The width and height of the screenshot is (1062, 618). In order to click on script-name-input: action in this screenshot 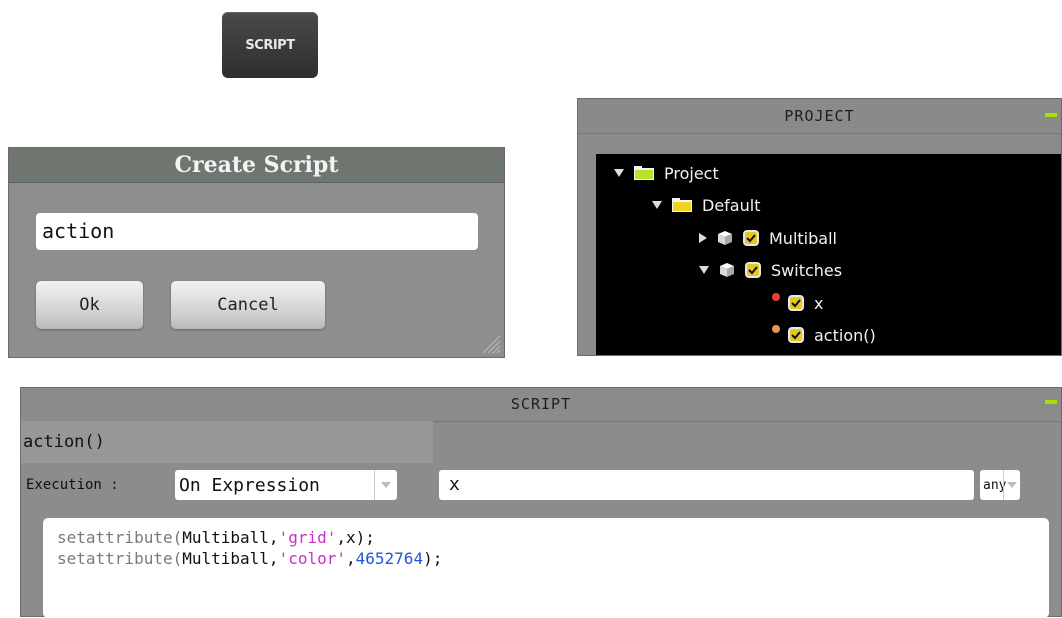, I will do `click(257, 231)`.